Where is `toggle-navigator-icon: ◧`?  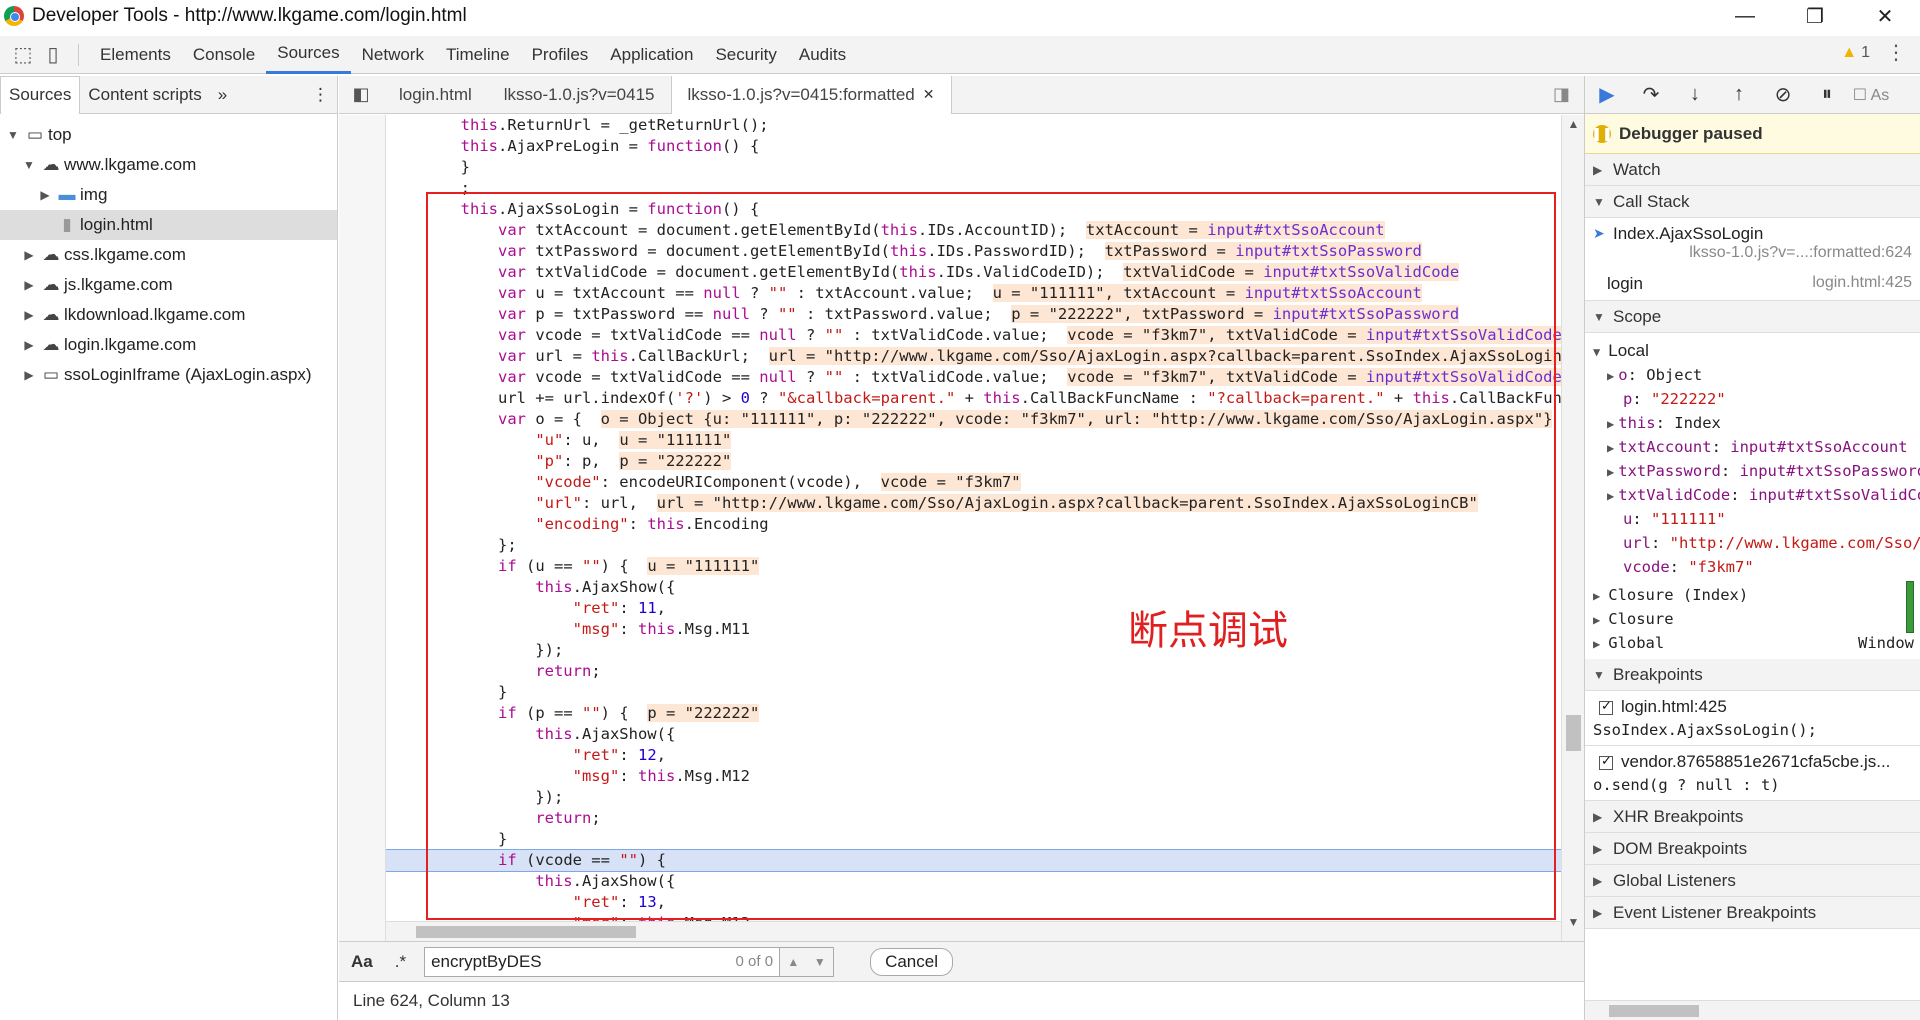 toggle-navigator-icon: ◧ is located at coordinates (361, 94).